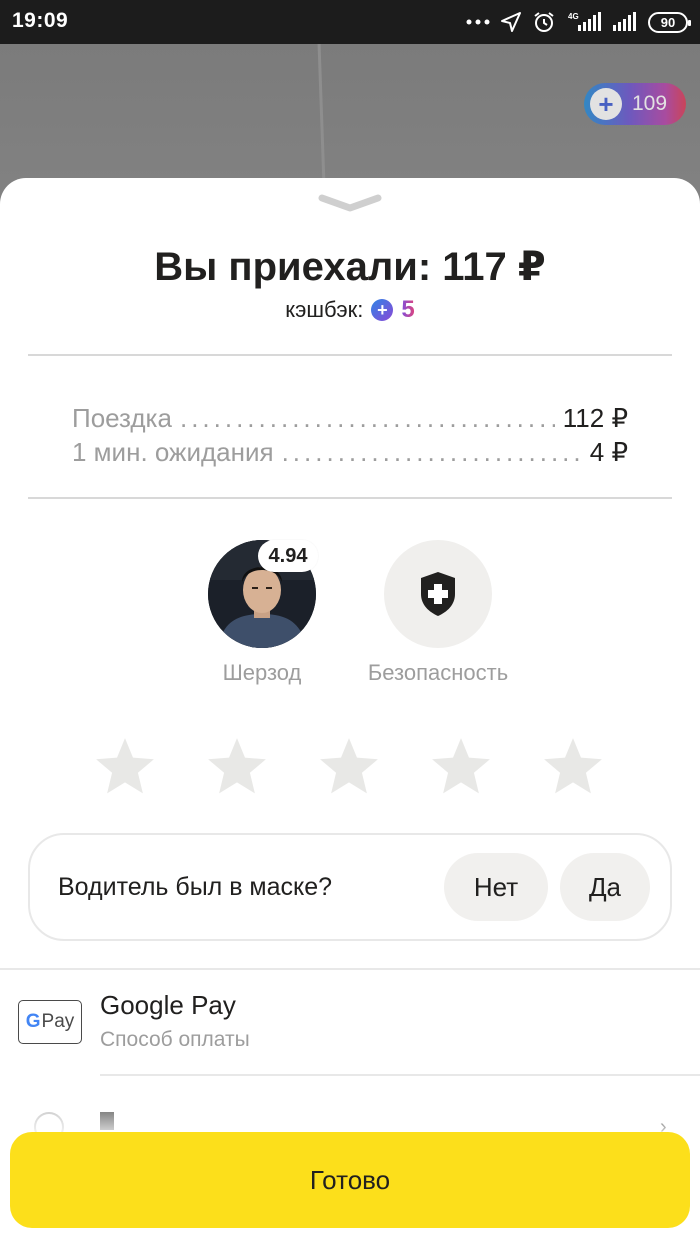 This screenshot has height=1244, width=700. What do you see at coordinates (58, 1021) in the screenshot?
I see `google-pay-text: Pay` at bounding box center [58, 1021].